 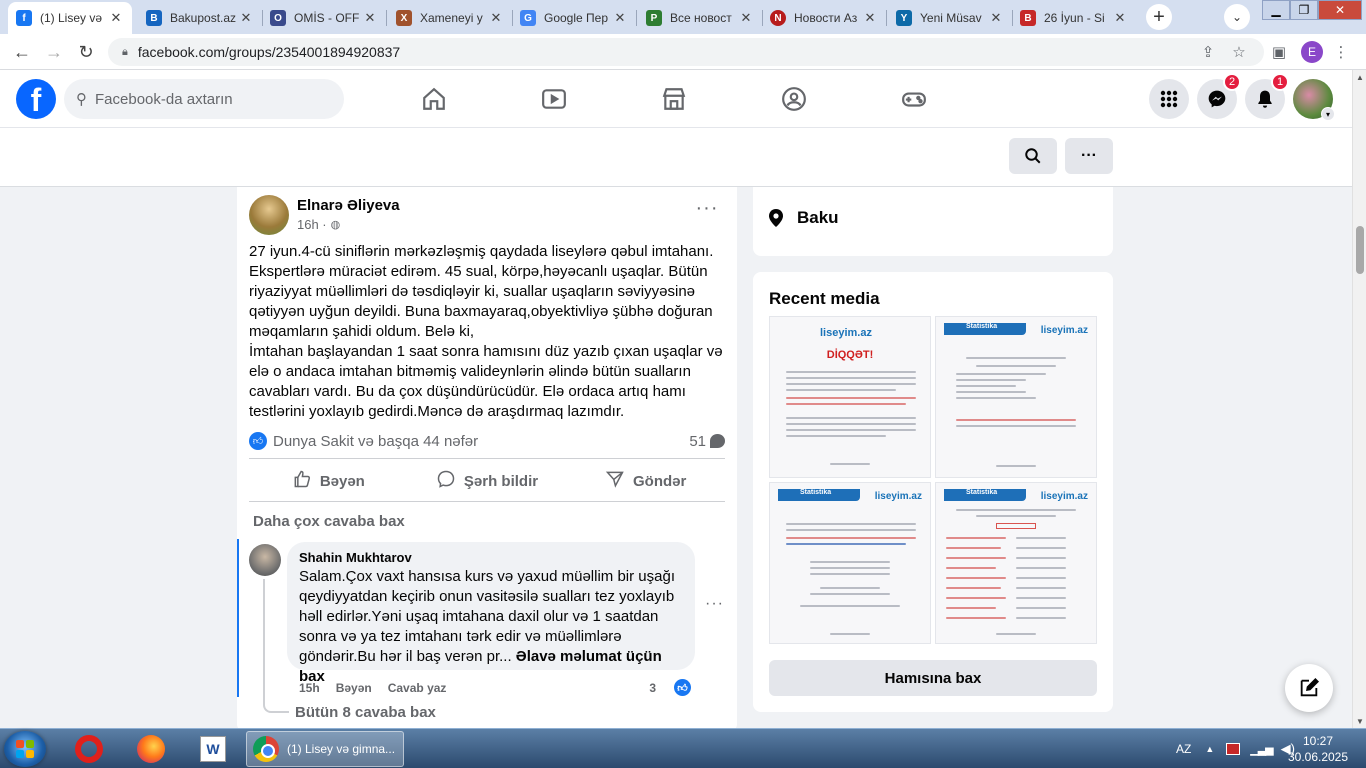 What do you see at coordinates (850, 397) in the screenshot?
I see `media-thumbnail: liseyim.az DİQQƏT!` at bounding box center [850, 397].